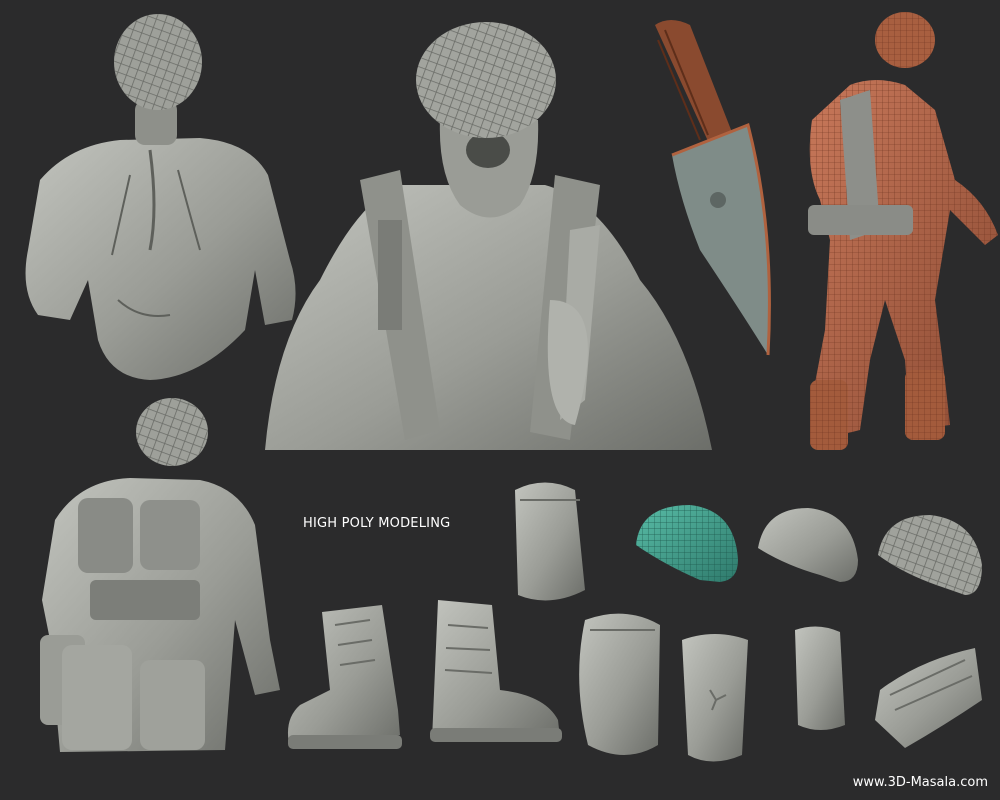 Image resolution: width=1000 pixels, height=800 pixels. I want to click on ammo-pouch-top, so click(550, 541).